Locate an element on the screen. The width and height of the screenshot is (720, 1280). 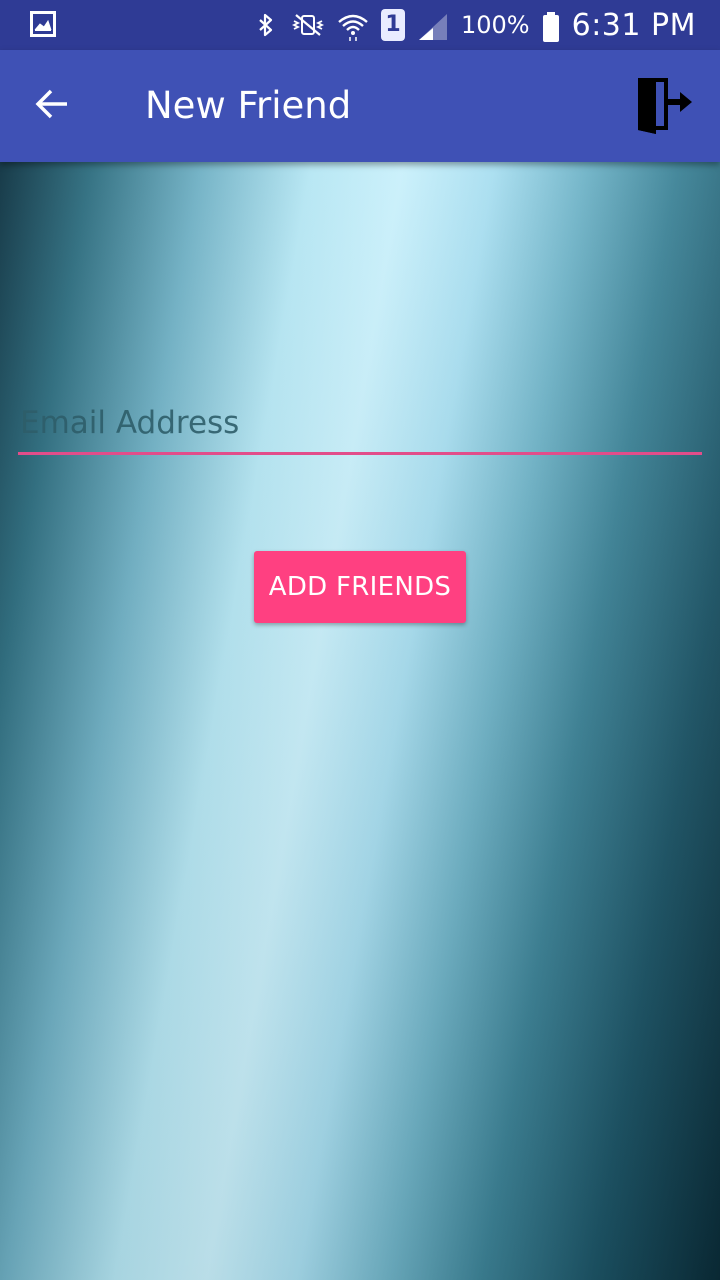
email-field-container is located at coordinates (360, 426).